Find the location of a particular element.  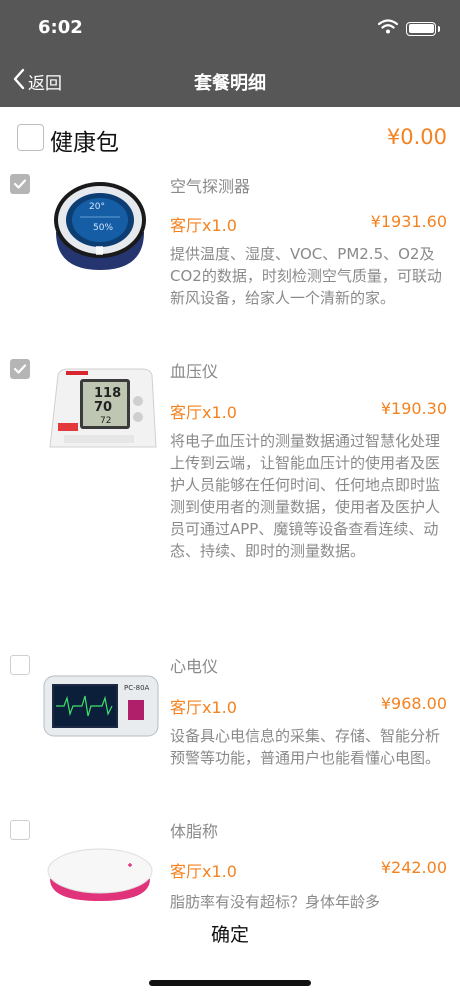

svg-text: 50% is located at coordinates (103, 228).